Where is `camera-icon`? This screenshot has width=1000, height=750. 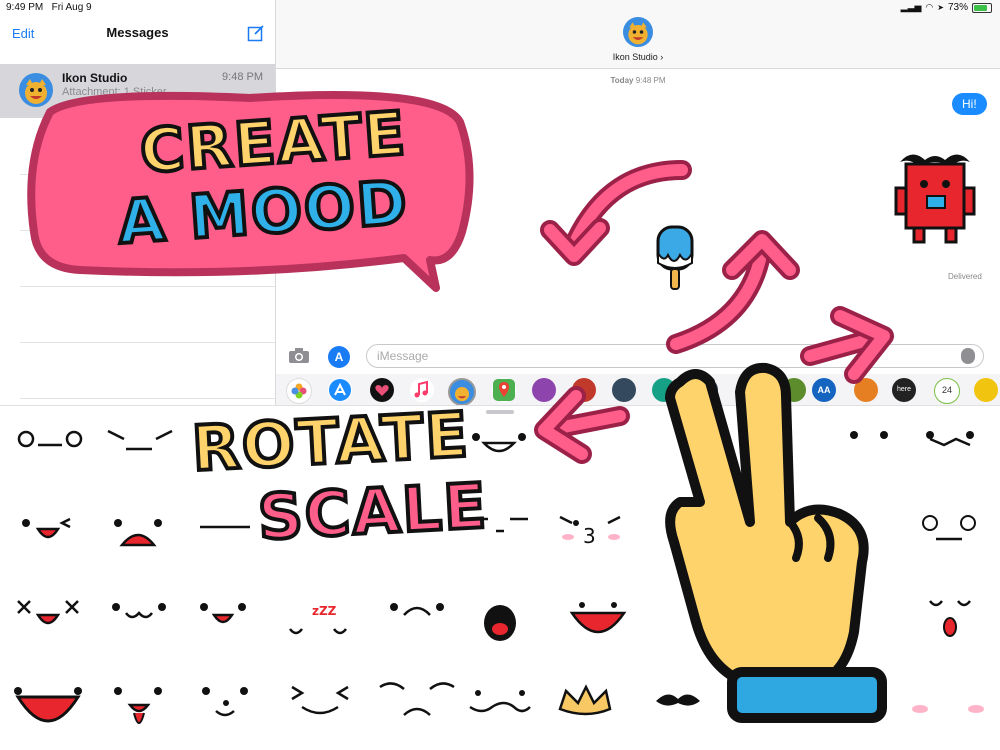
camera-icon is located at coordinates (299, 356).